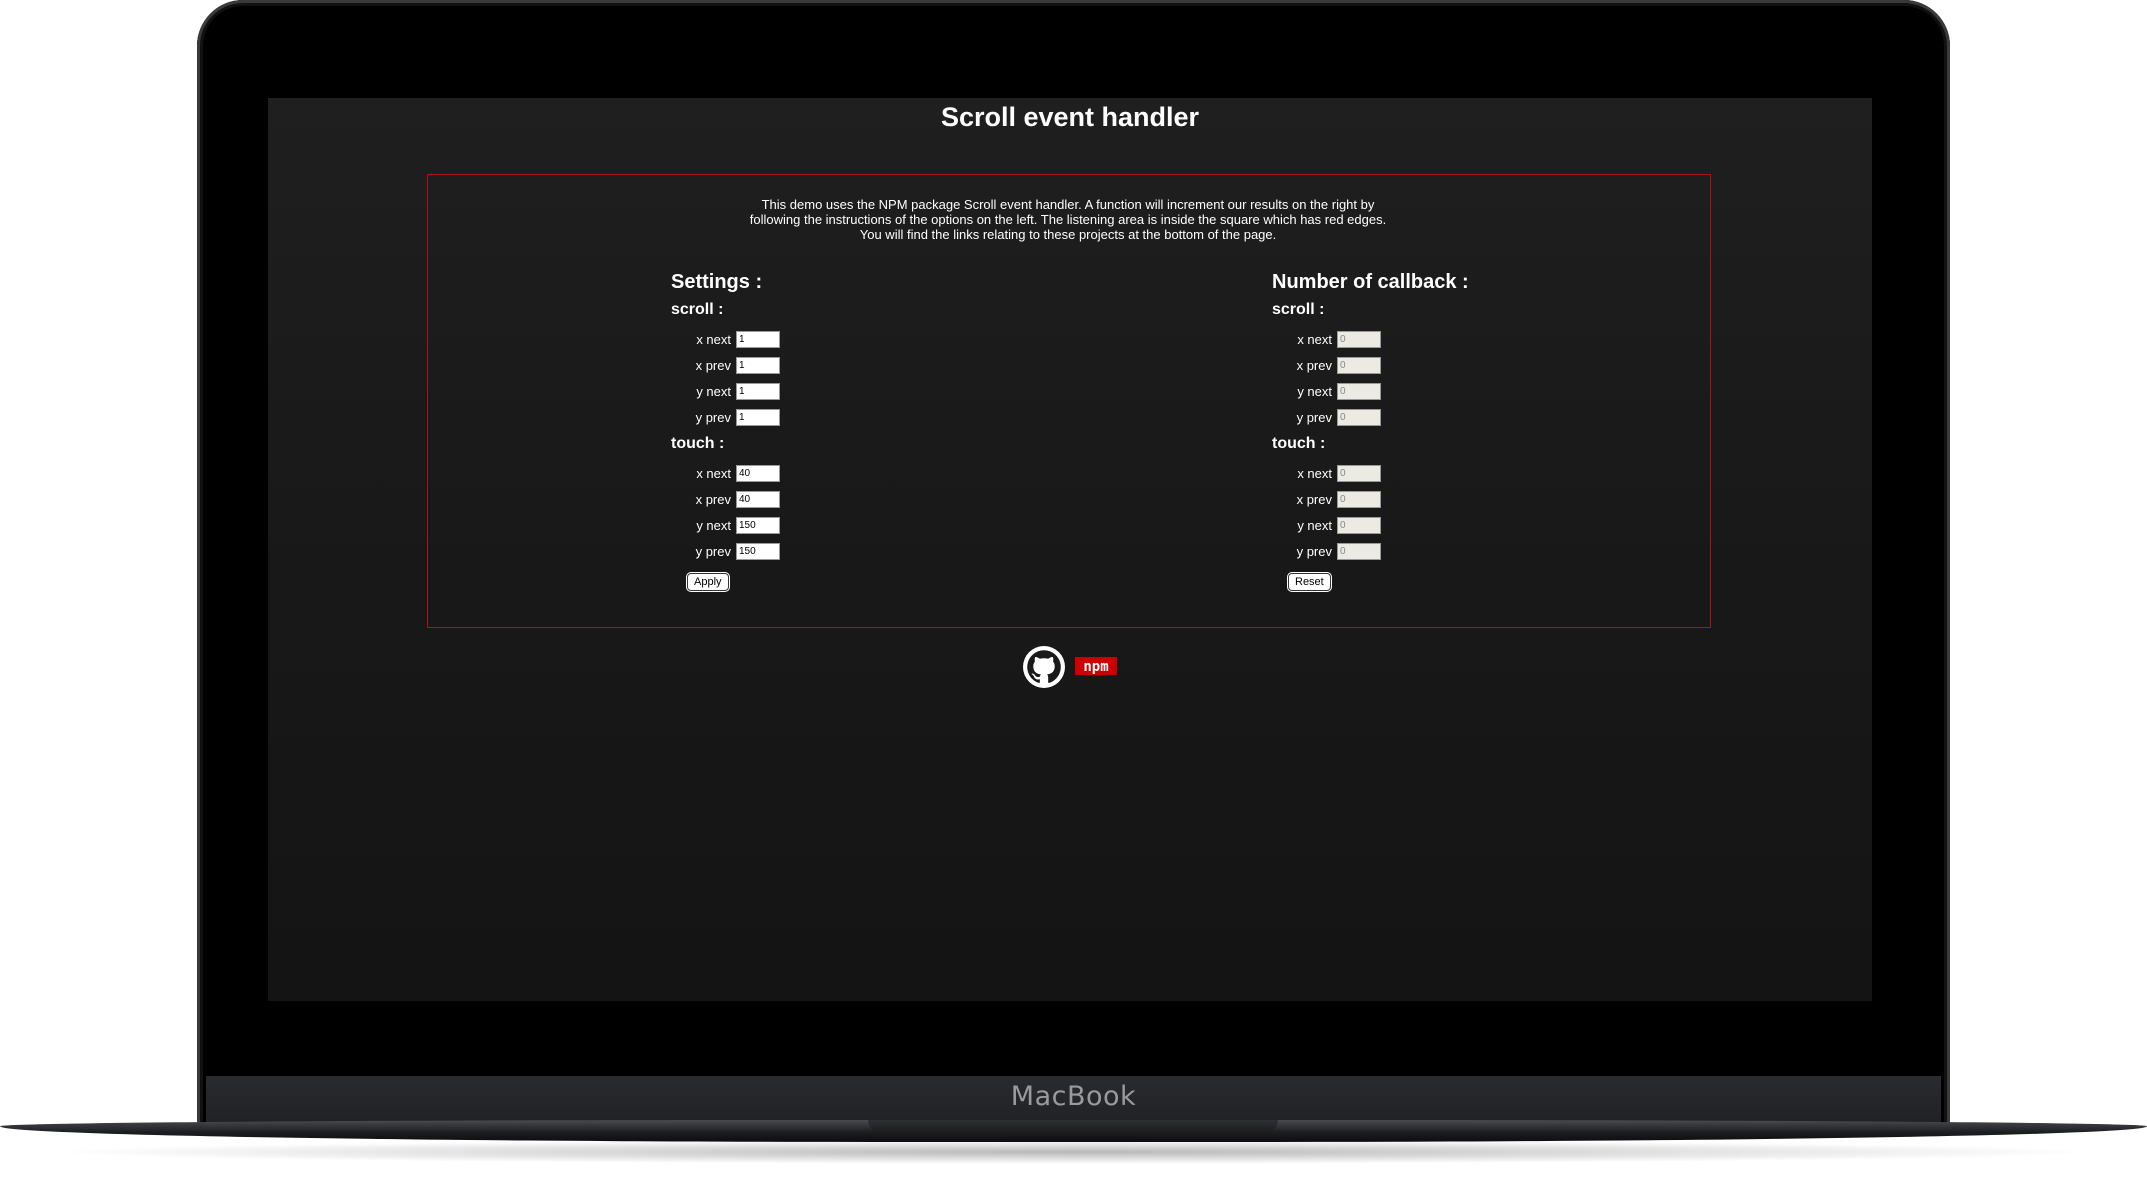 The height and width of the screenshot is (1179, 2147). I want to click on callbacks-touch-y-next-output, so click(1359, 525).